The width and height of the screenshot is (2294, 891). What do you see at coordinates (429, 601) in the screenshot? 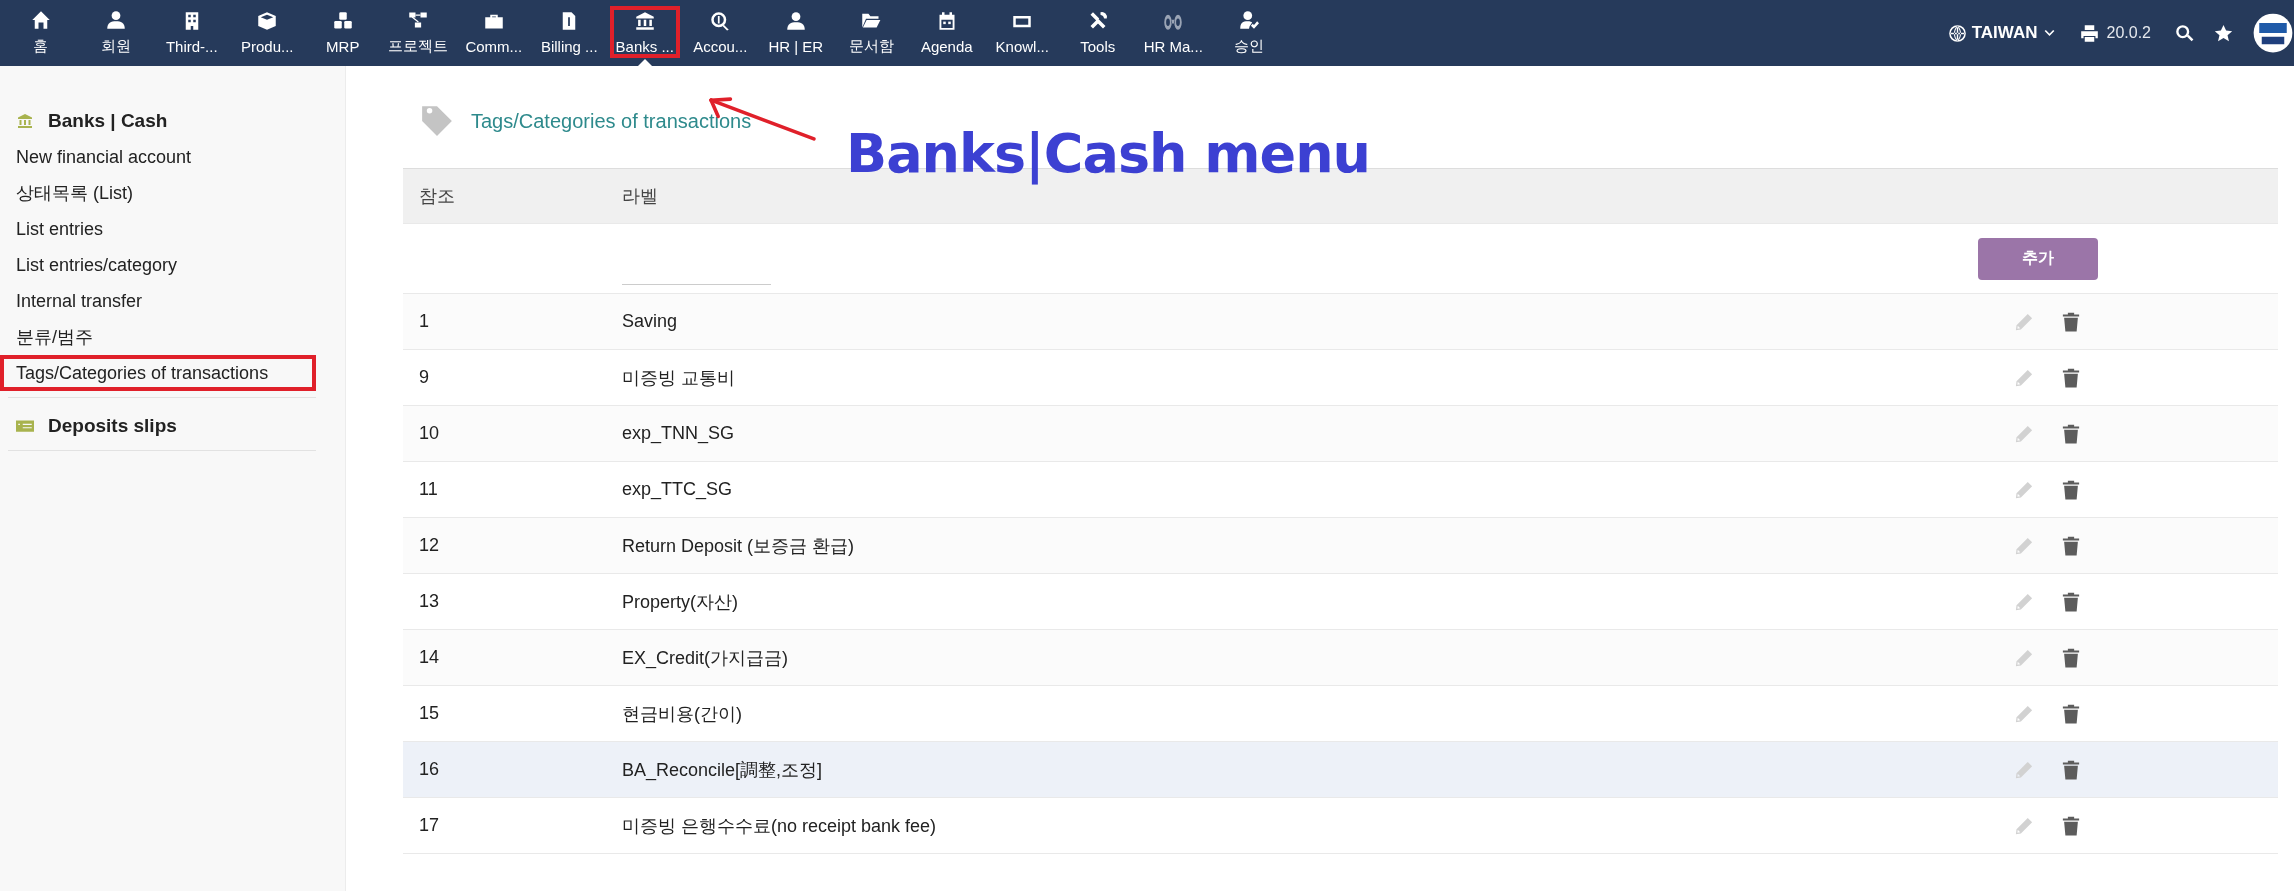
I see `table-cell-text: 13` at bounding box center [429, 601].